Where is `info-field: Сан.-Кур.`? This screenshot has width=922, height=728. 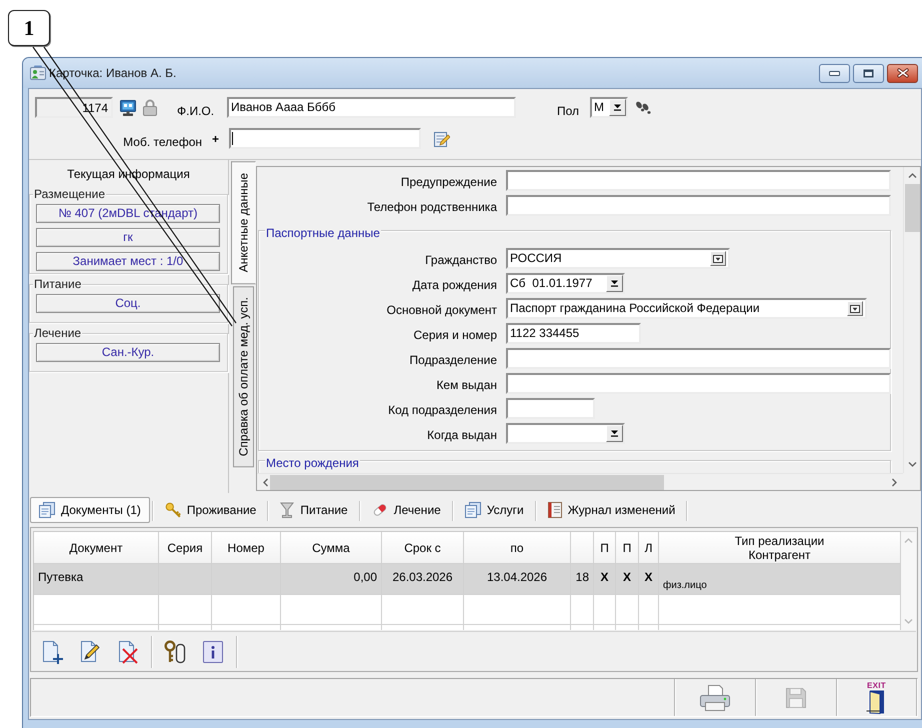 info-field: Сан.-Кур. is located at coordinates (128, 352).